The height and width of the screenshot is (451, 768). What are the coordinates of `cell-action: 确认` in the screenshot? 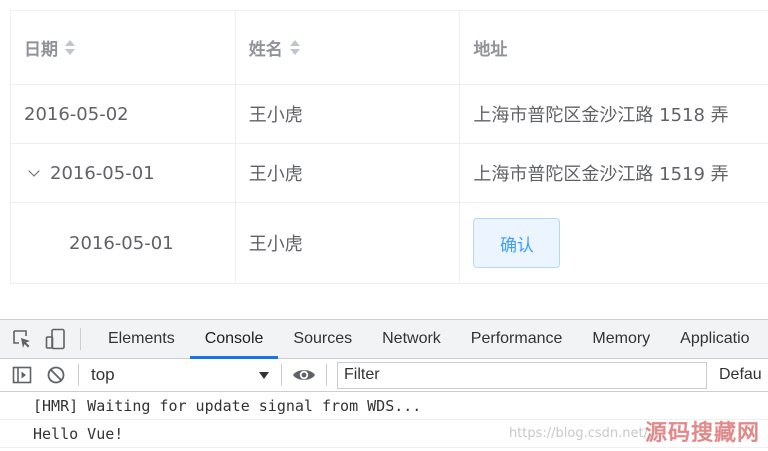 It's located at (614, 243).